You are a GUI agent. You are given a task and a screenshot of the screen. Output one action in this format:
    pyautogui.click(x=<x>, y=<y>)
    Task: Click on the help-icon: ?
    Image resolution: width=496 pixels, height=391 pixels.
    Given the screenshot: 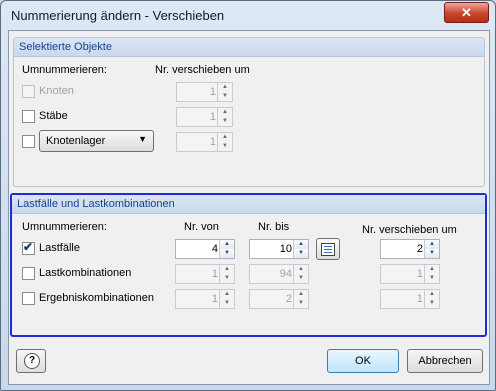 What is the action you would take?
    pyautogui.click(x=32, y=361)
    